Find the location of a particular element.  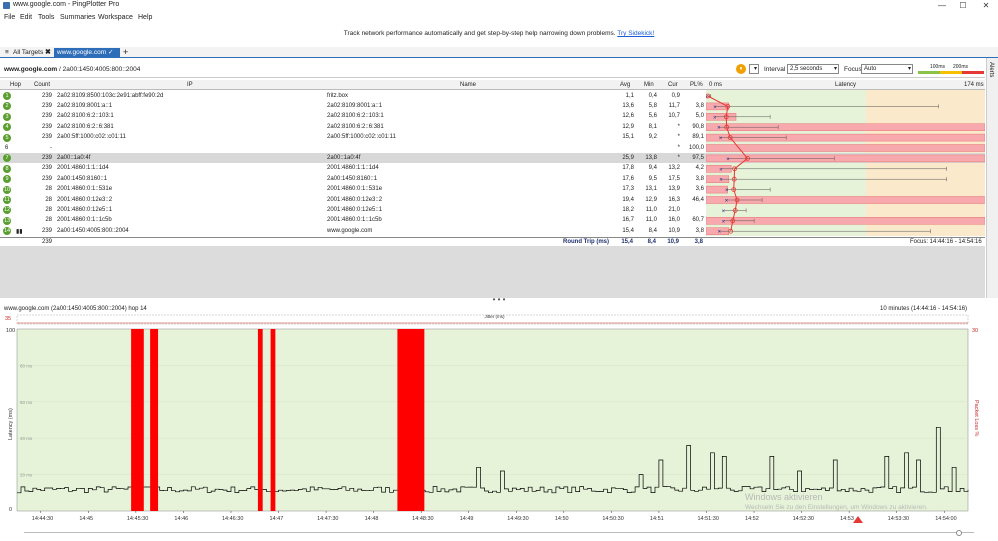

threshold-200: 200ms is located at coordinates (961, 67).